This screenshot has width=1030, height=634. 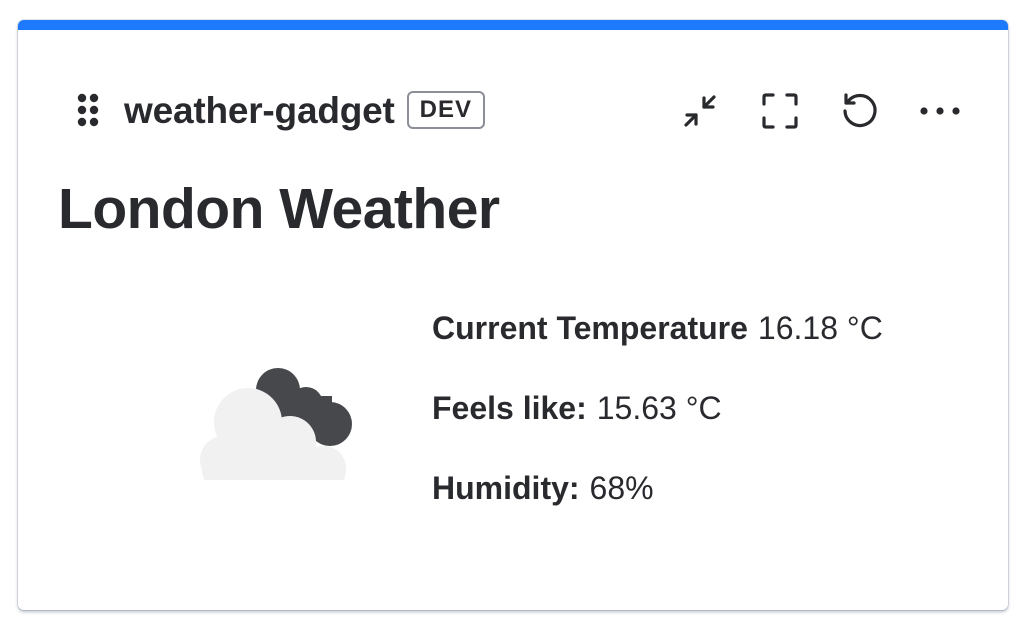 What do you see at coordinates (259, 110) in the screenshot?
I see `gadget-title: weather-gadget` at bounding box center [259, 110].